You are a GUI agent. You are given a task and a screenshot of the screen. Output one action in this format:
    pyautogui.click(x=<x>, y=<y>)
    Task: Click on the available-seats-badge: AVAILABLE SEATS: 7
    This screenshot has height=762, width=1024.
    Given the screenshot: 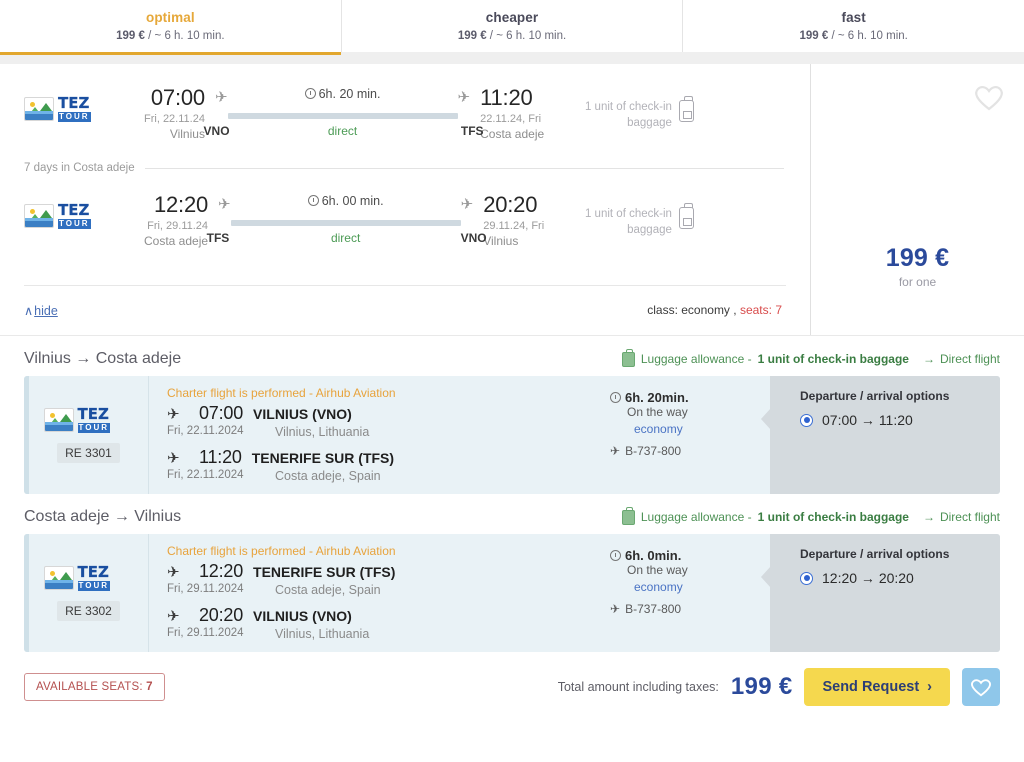 What is the action you would take?
    pyautogui.click(x=94, y=687)
    